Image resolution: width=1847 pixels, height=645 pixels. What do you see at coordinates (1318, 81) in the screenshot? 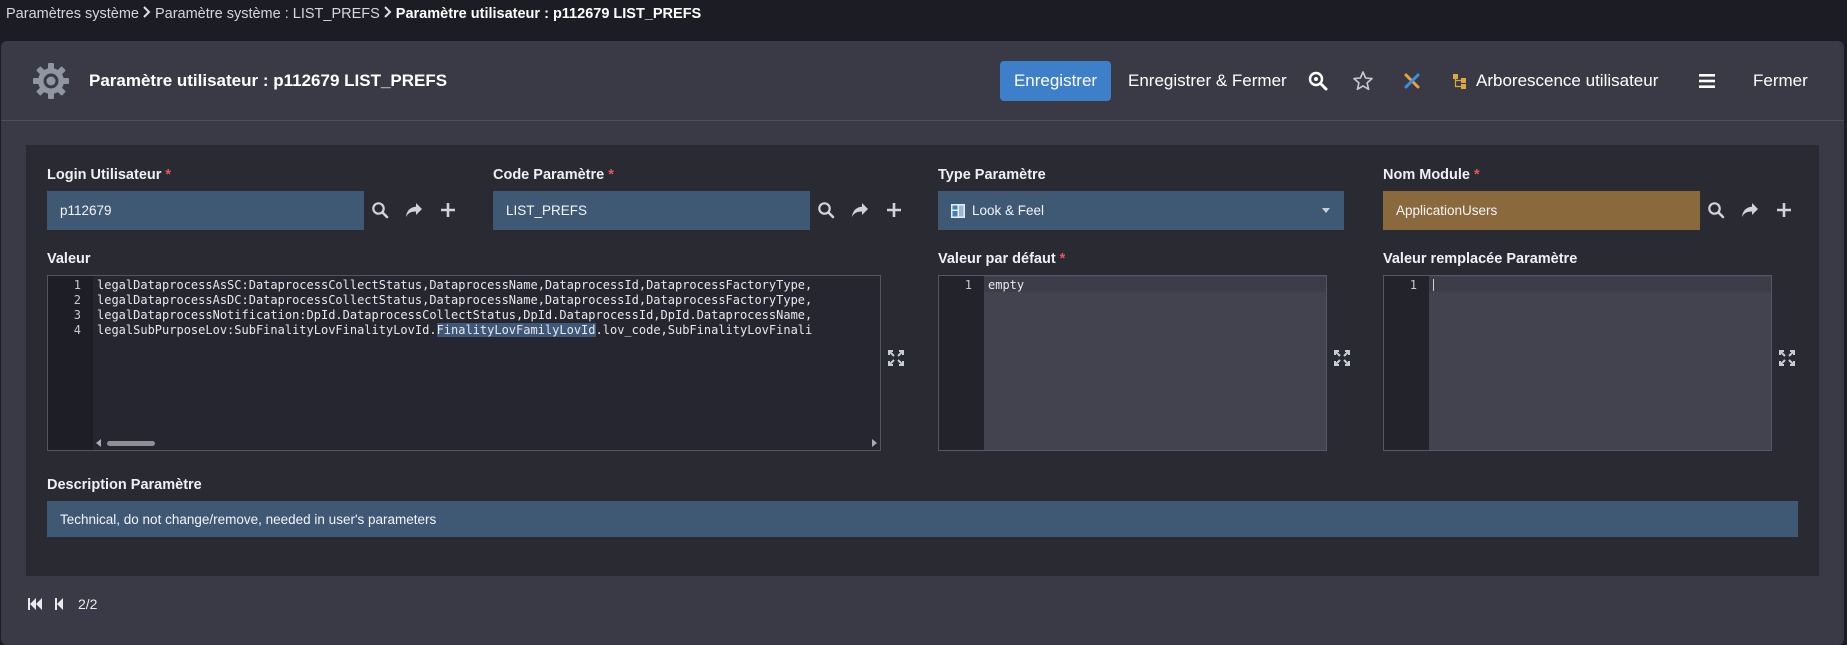
I see `zoom-search-icon` at bounding box center [1318, 81].